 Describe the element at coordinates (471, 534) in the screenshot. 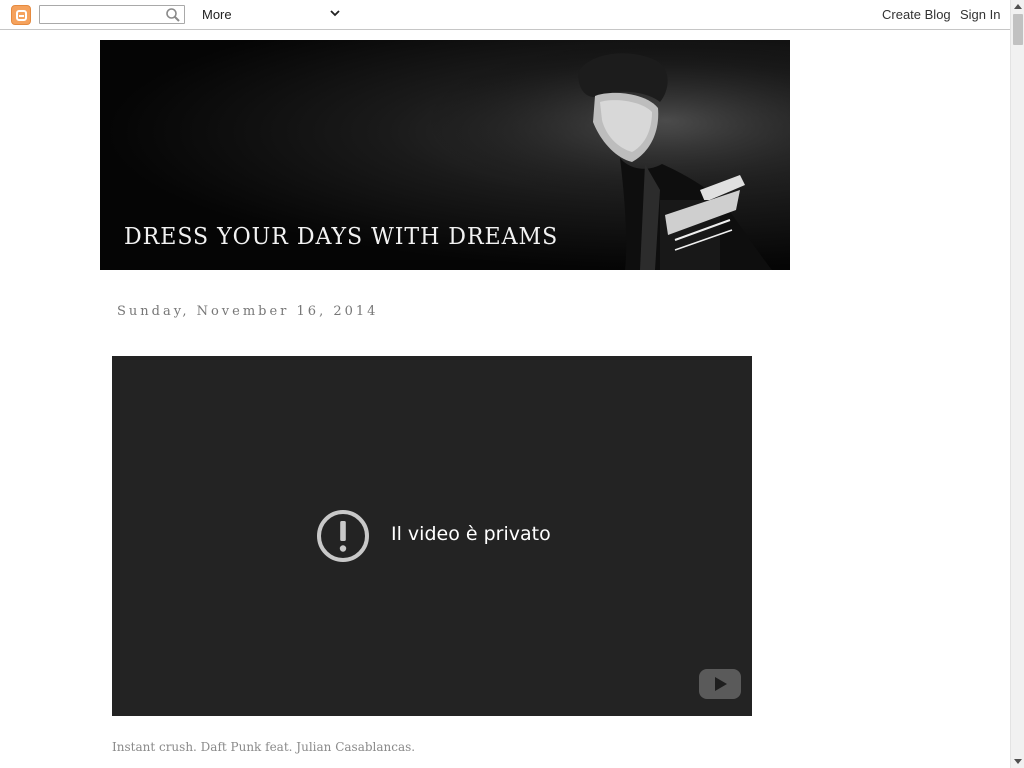

I see `video-private-message: Il video è privato` at that location.